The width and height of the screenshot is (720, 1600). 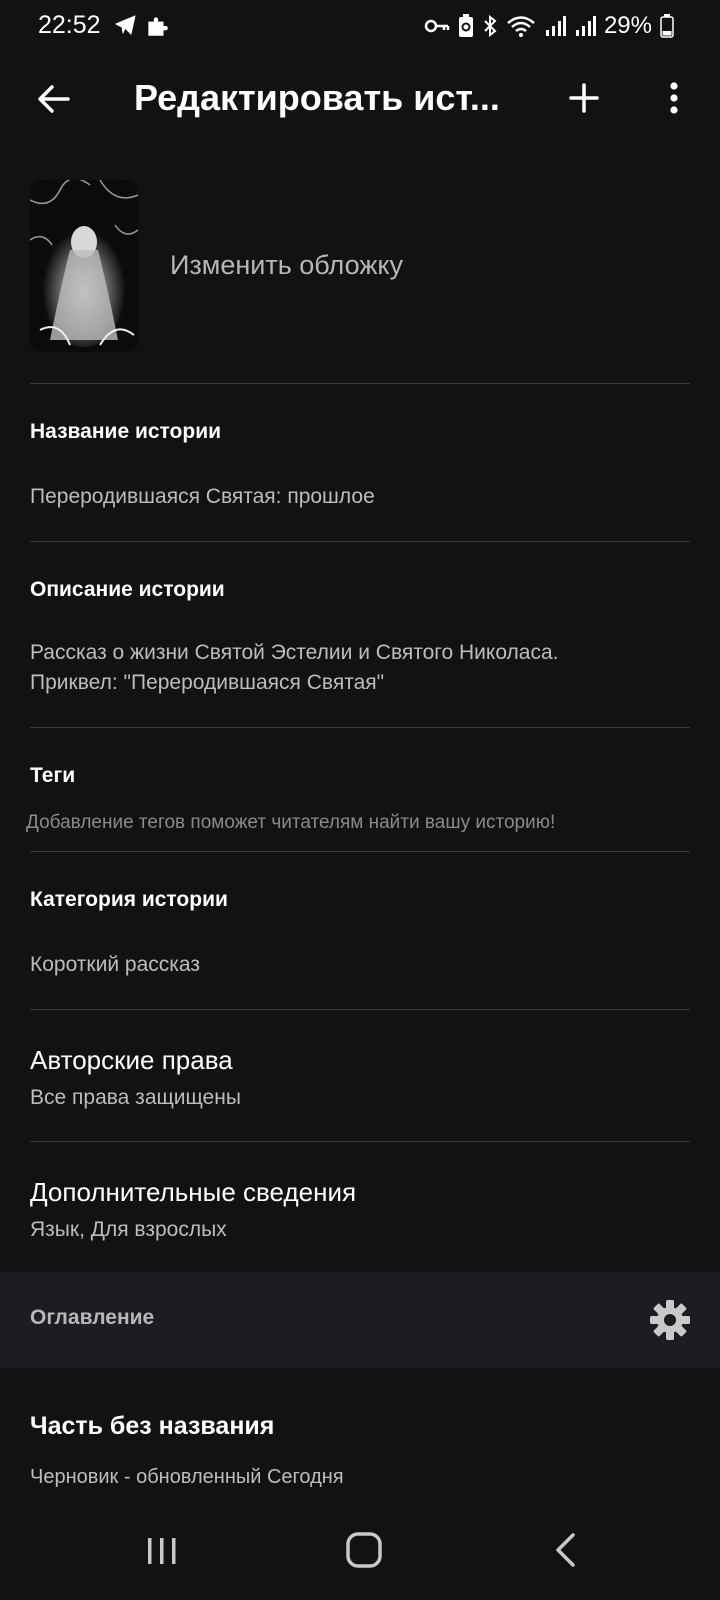 I want to click on plus-icon, so click(x=584, y=98).